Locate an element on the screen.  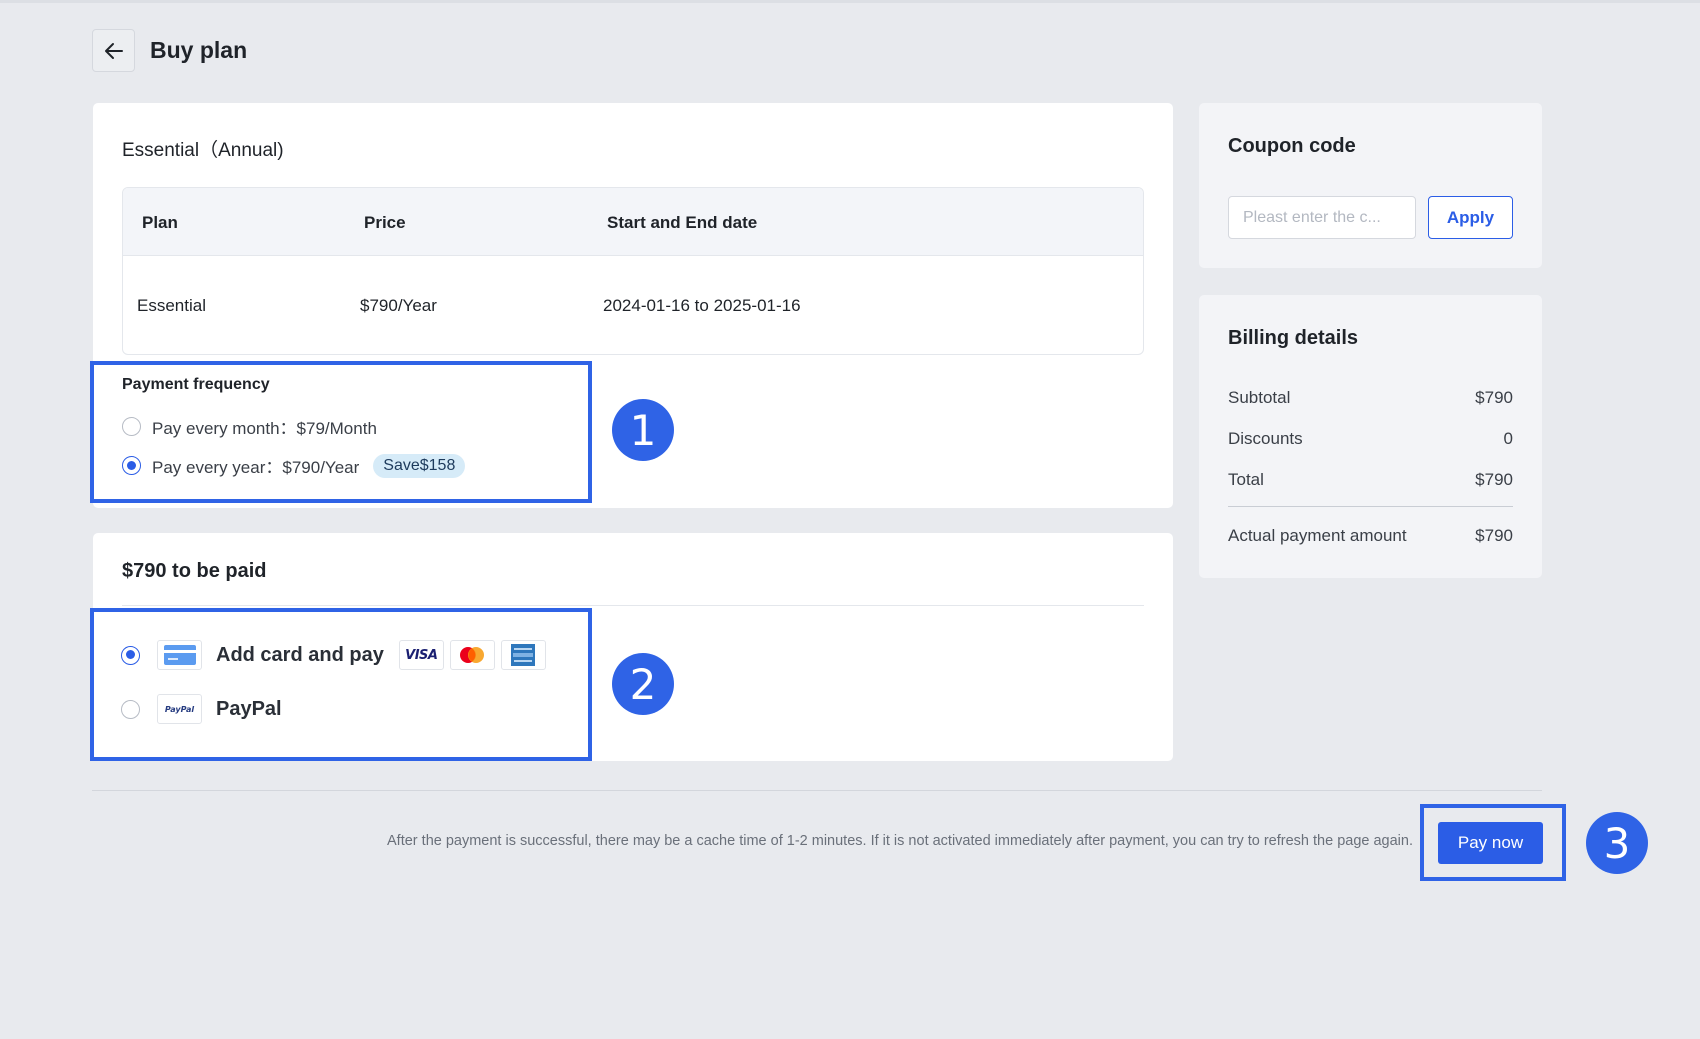
frequency-option-label: Pay every month：$79/Month is located at coordinates (264, 428).